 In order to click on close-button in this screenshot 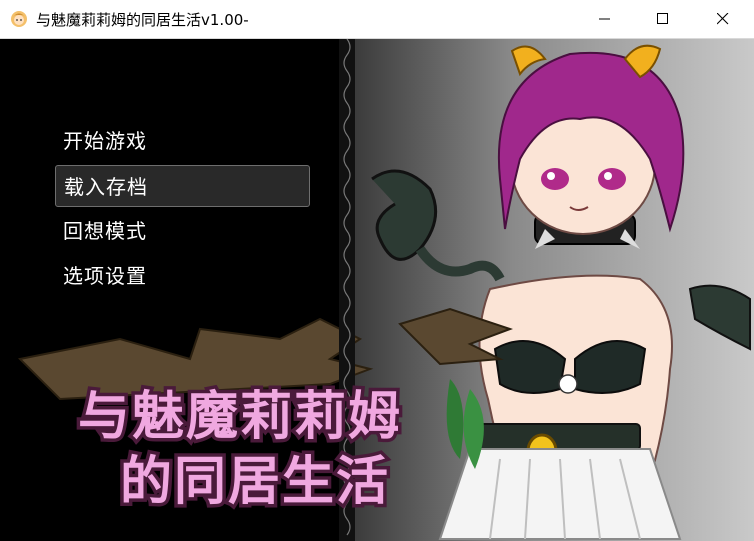, I will do `click(723, 19)`.